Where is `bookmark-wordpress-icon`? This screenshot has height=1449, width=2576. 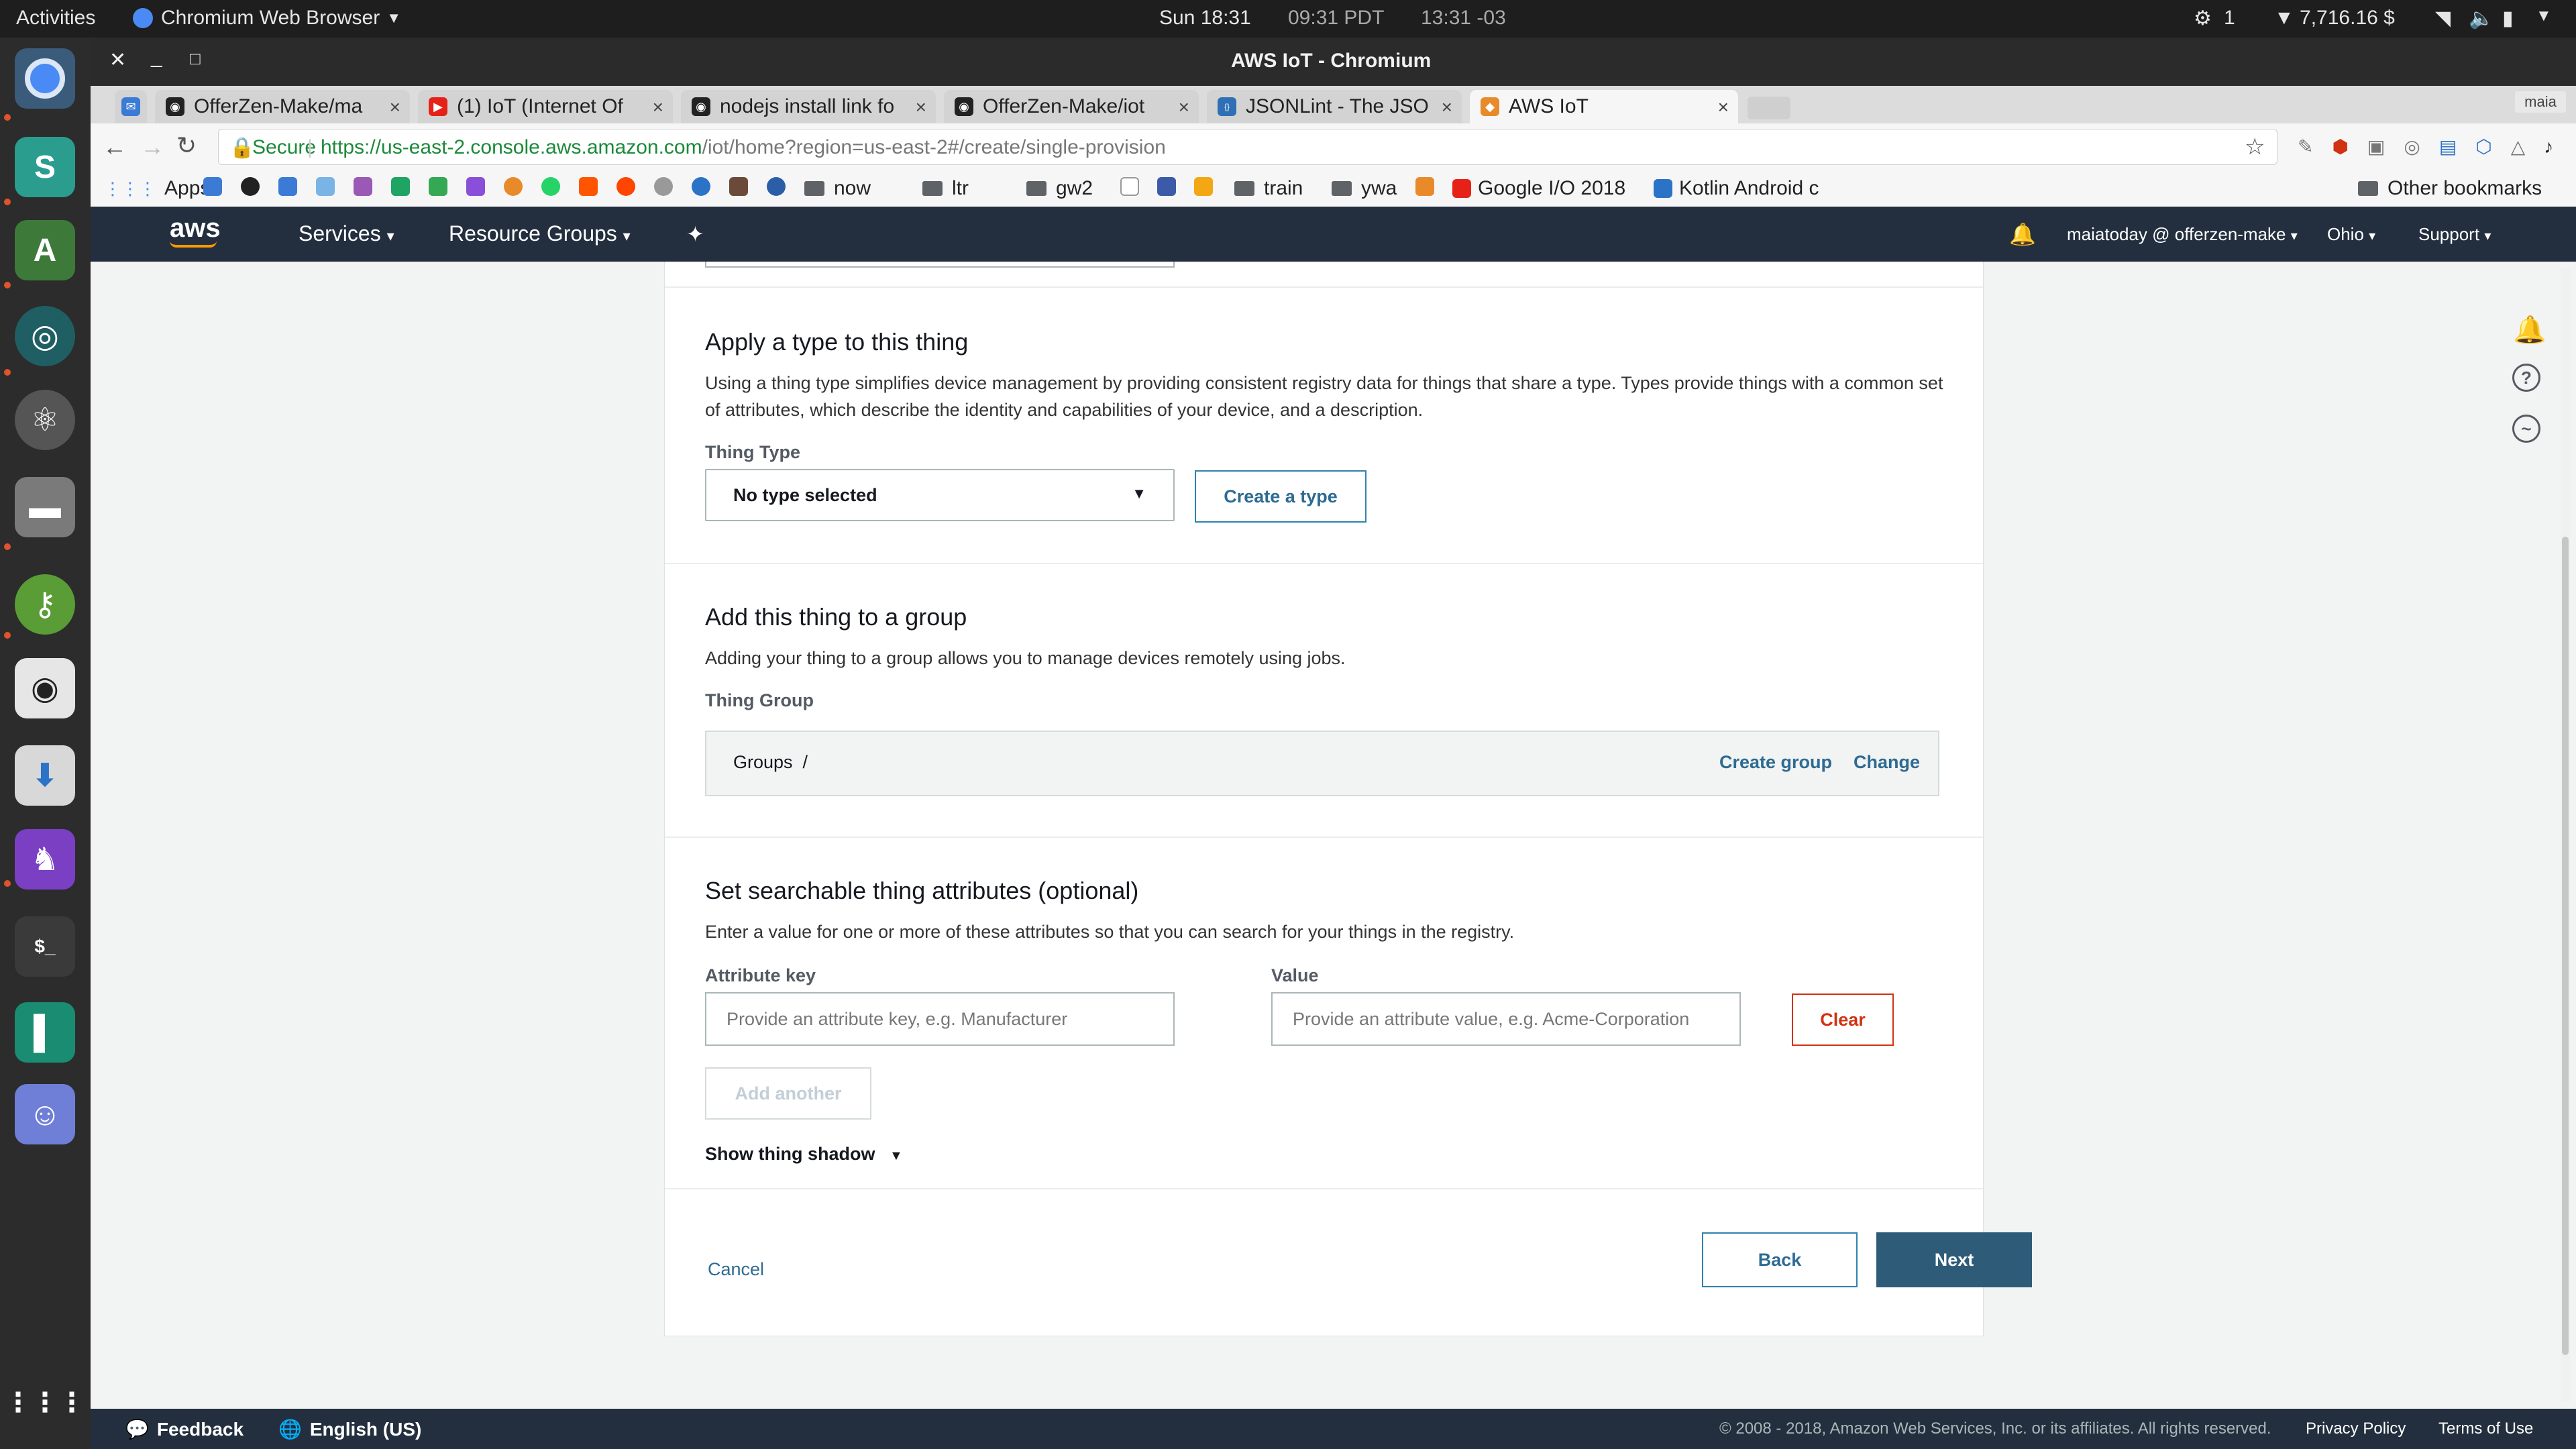
bookmark-wordpress-icon is located at coordinates (701, 186).